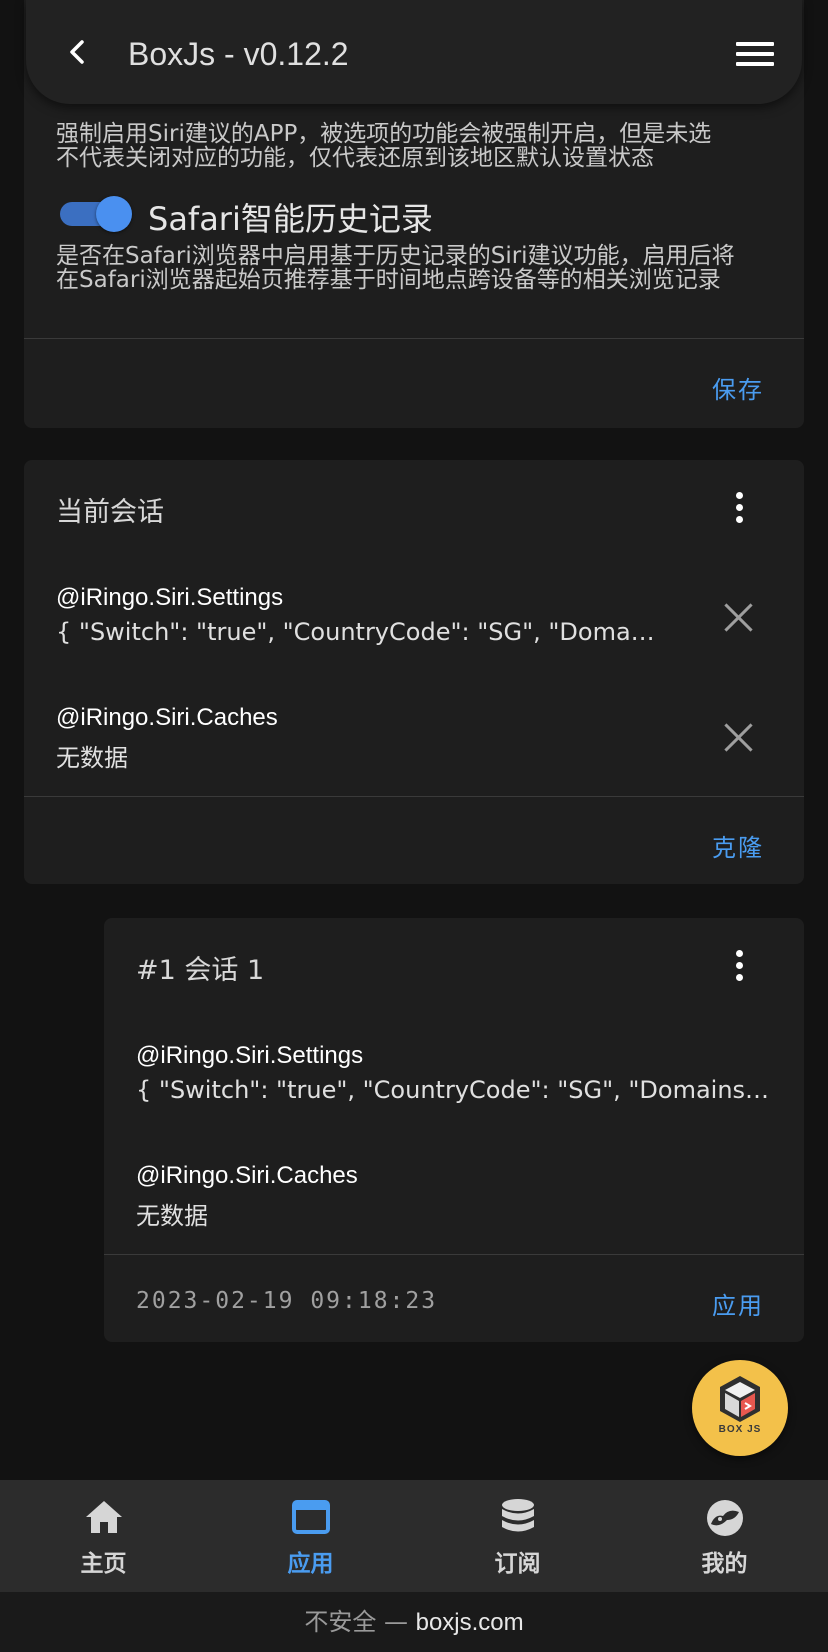 This screenshot has height=1652, width=828. Describe the element at coordinates (310, 1517) in the screenshot. I see `app-window-icon` at that location.